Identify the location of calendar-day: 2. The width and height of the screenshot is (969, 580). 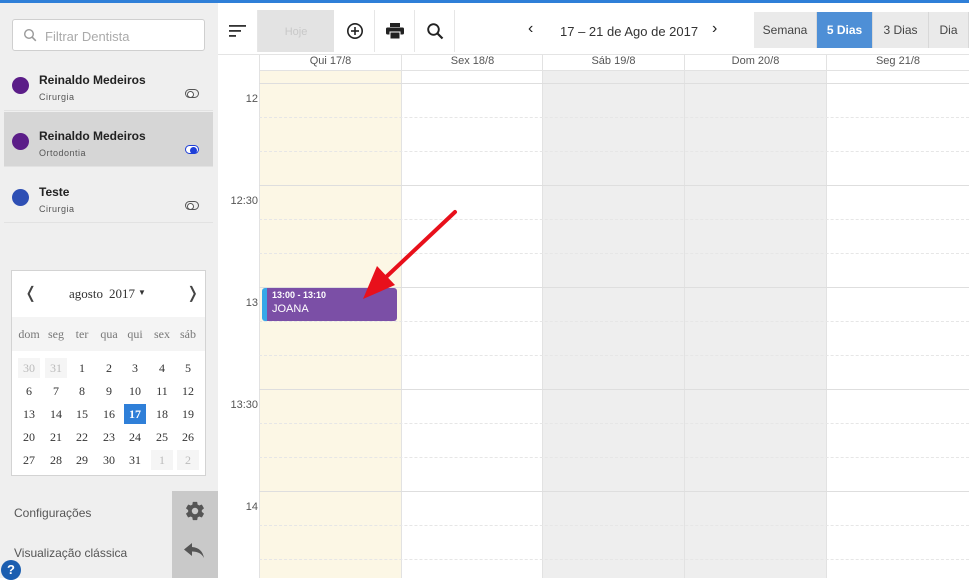
(109, 368).